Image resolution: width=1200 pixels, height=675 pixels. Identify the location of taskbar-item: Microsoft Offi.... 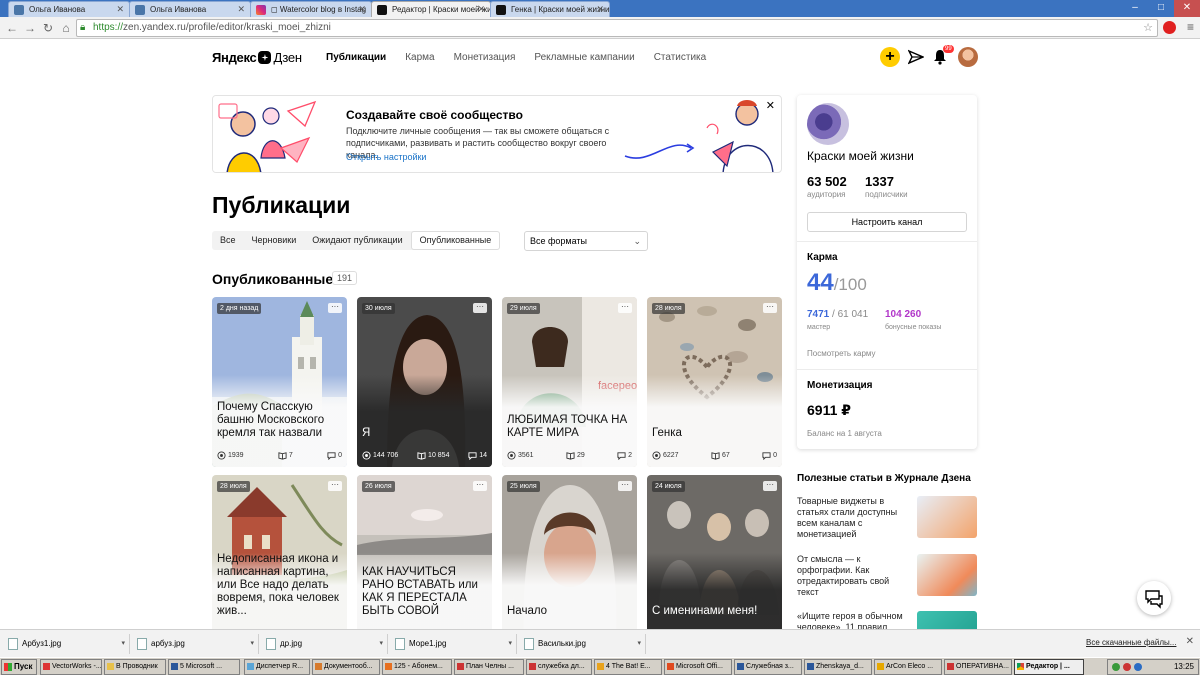
(698, 667).